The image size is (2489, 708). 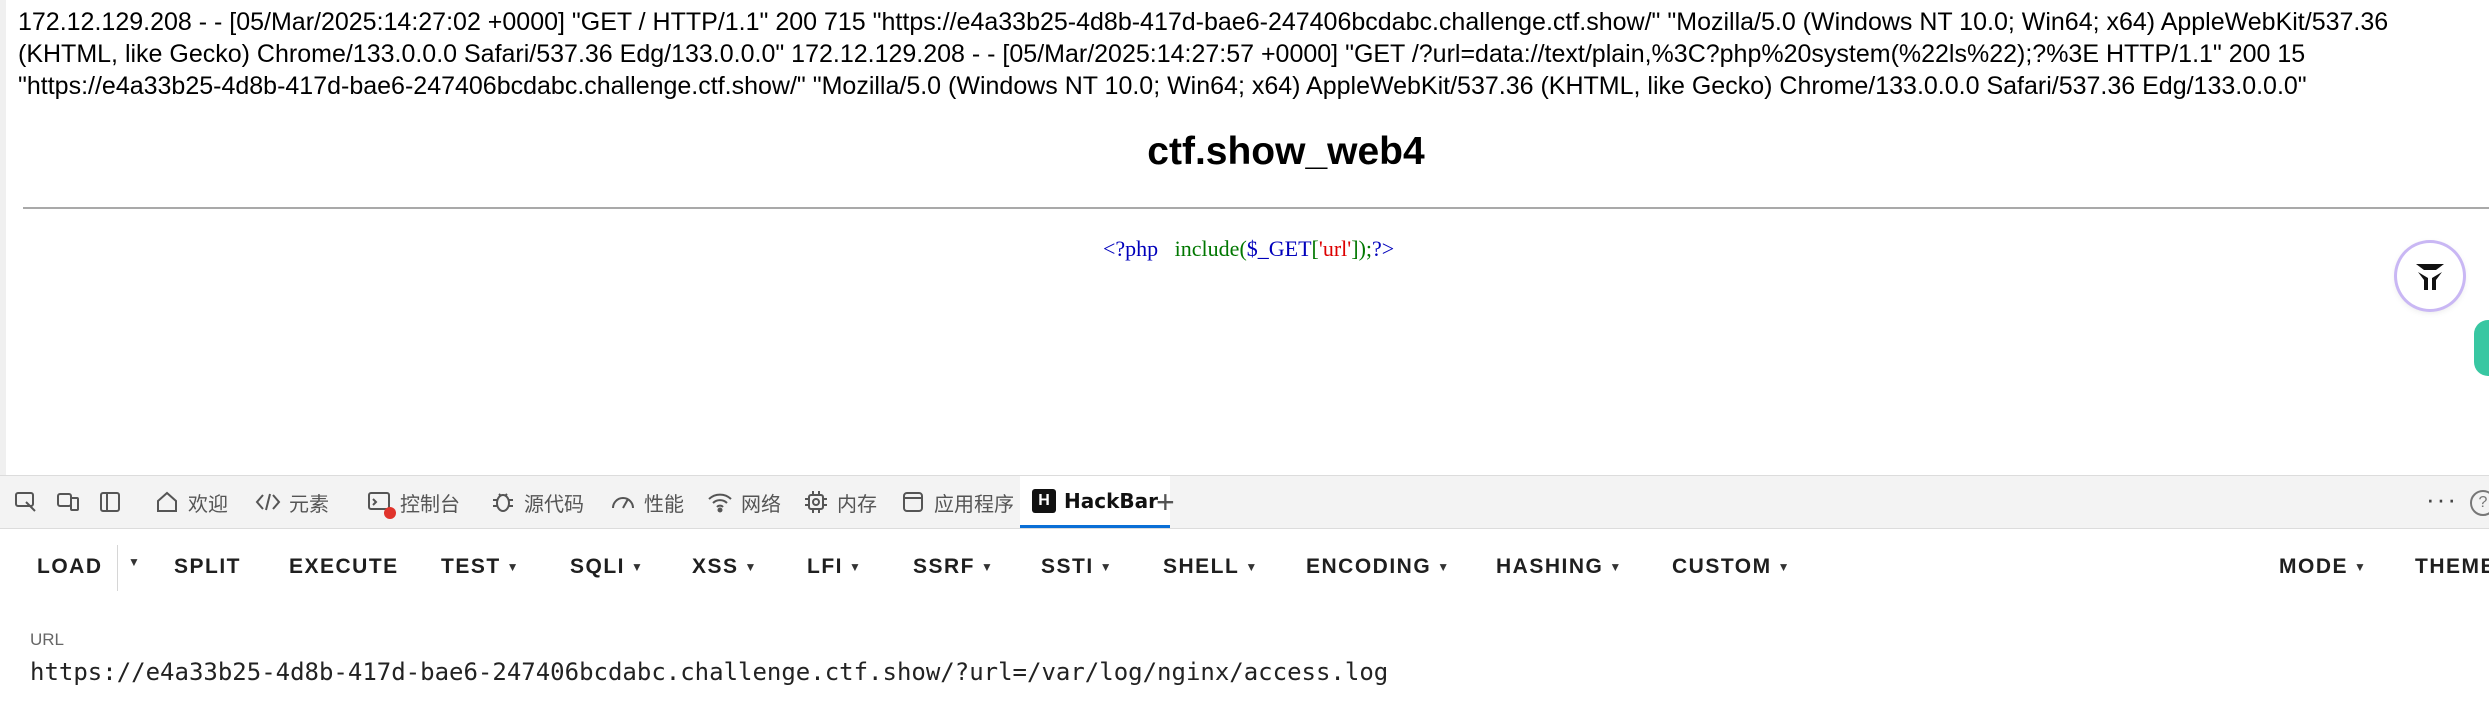 I want to click on menu-label: SHELL, so click(x=1201, y=566).